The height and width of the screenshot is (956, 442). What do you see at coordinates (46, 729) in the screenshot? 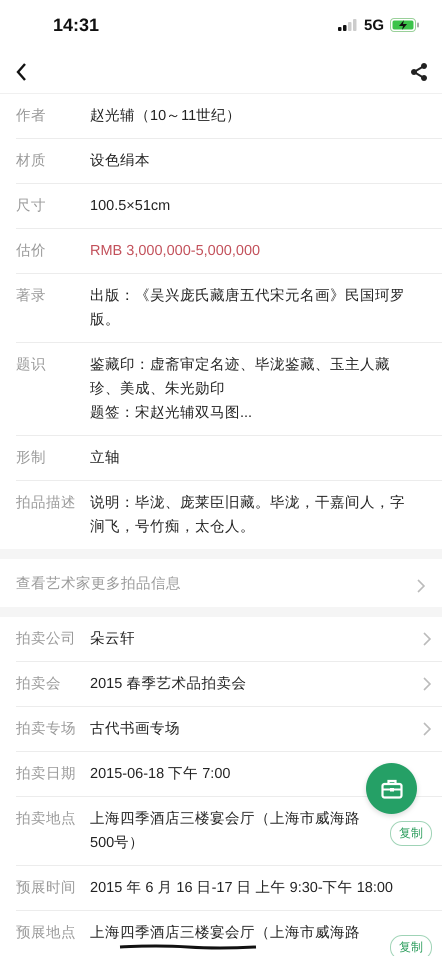
I see `field-label: 拍卖专场` at bounding box center [46, 729].